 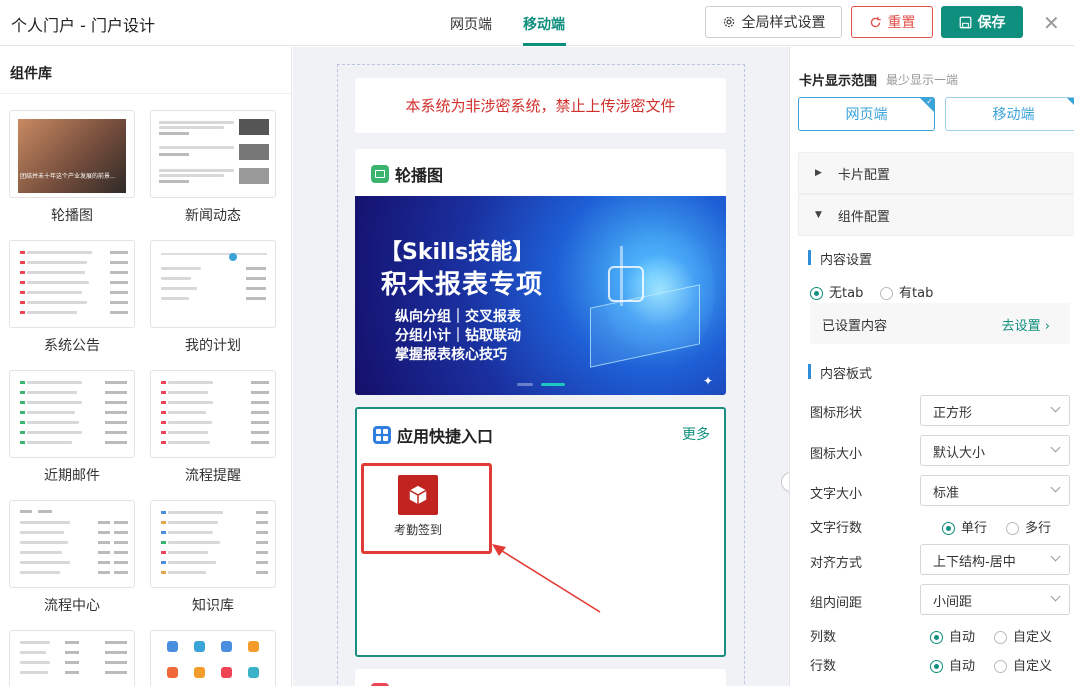 What do you see at coordinates (906, 291) in the screenshot?
I see `has-tab-radio: 有tab` at bounding box center [906, 291].